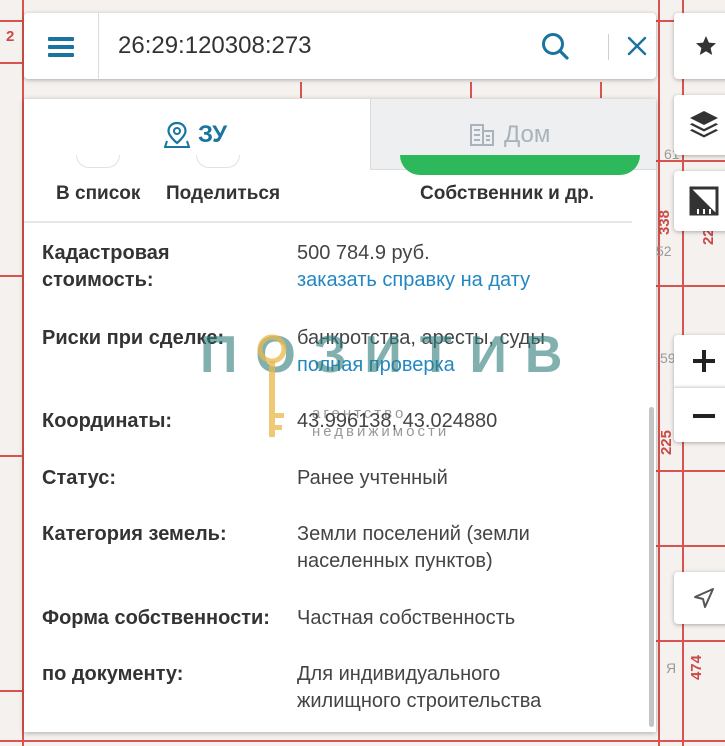 Image resolution: width=725 pixels, height=746 pixels. I want to click on search-icon, so click(555, 46).